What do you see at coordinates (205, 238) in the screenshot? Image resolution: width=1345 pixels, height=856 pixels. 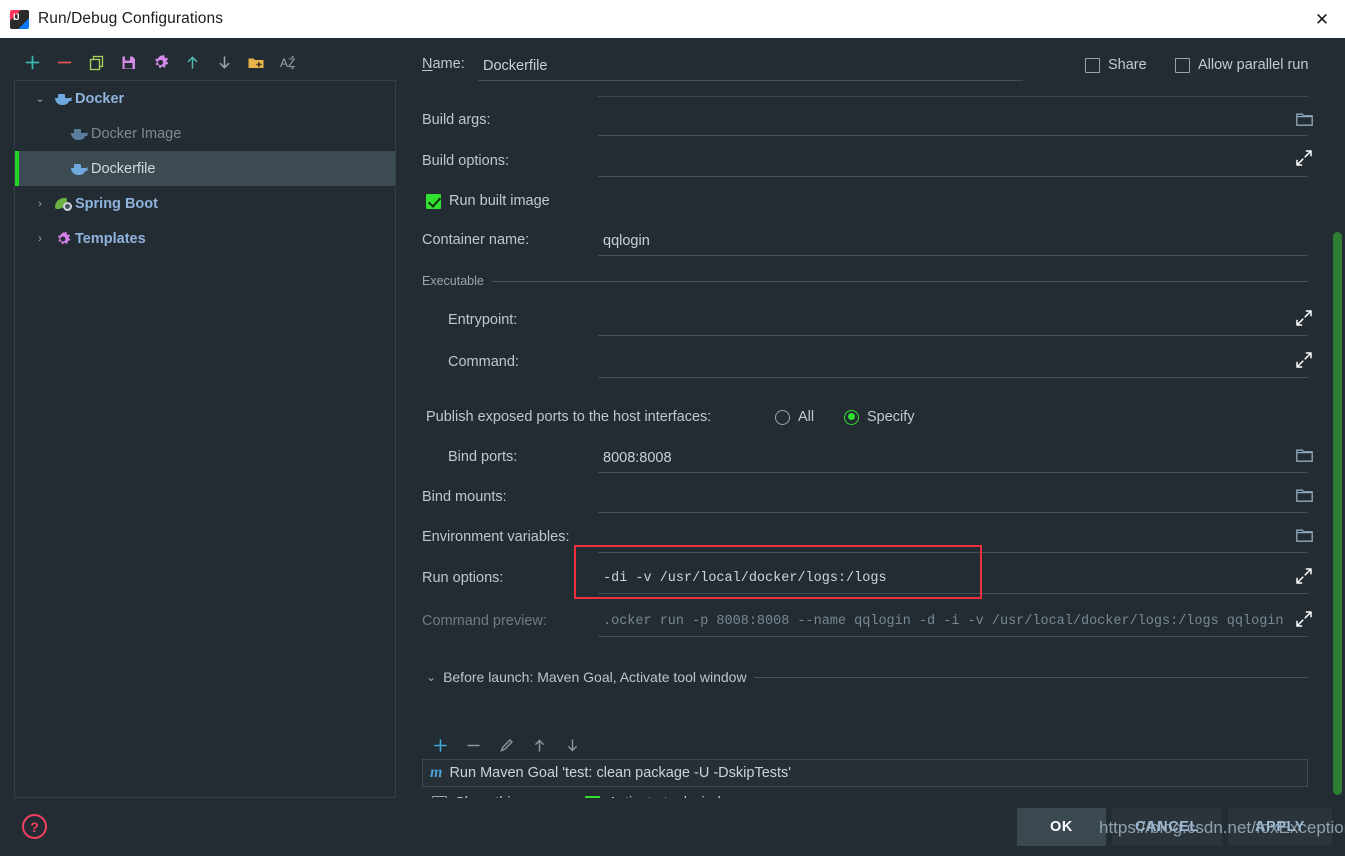 I see `tree-item-templates: › Templates` at bounding box center [205, 238].